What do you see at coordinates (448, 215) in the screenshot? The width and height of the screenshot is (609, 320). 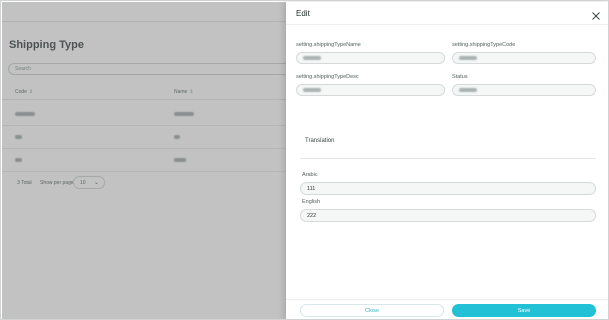 I see `english-input: 222` at bounding box center [448, 215].